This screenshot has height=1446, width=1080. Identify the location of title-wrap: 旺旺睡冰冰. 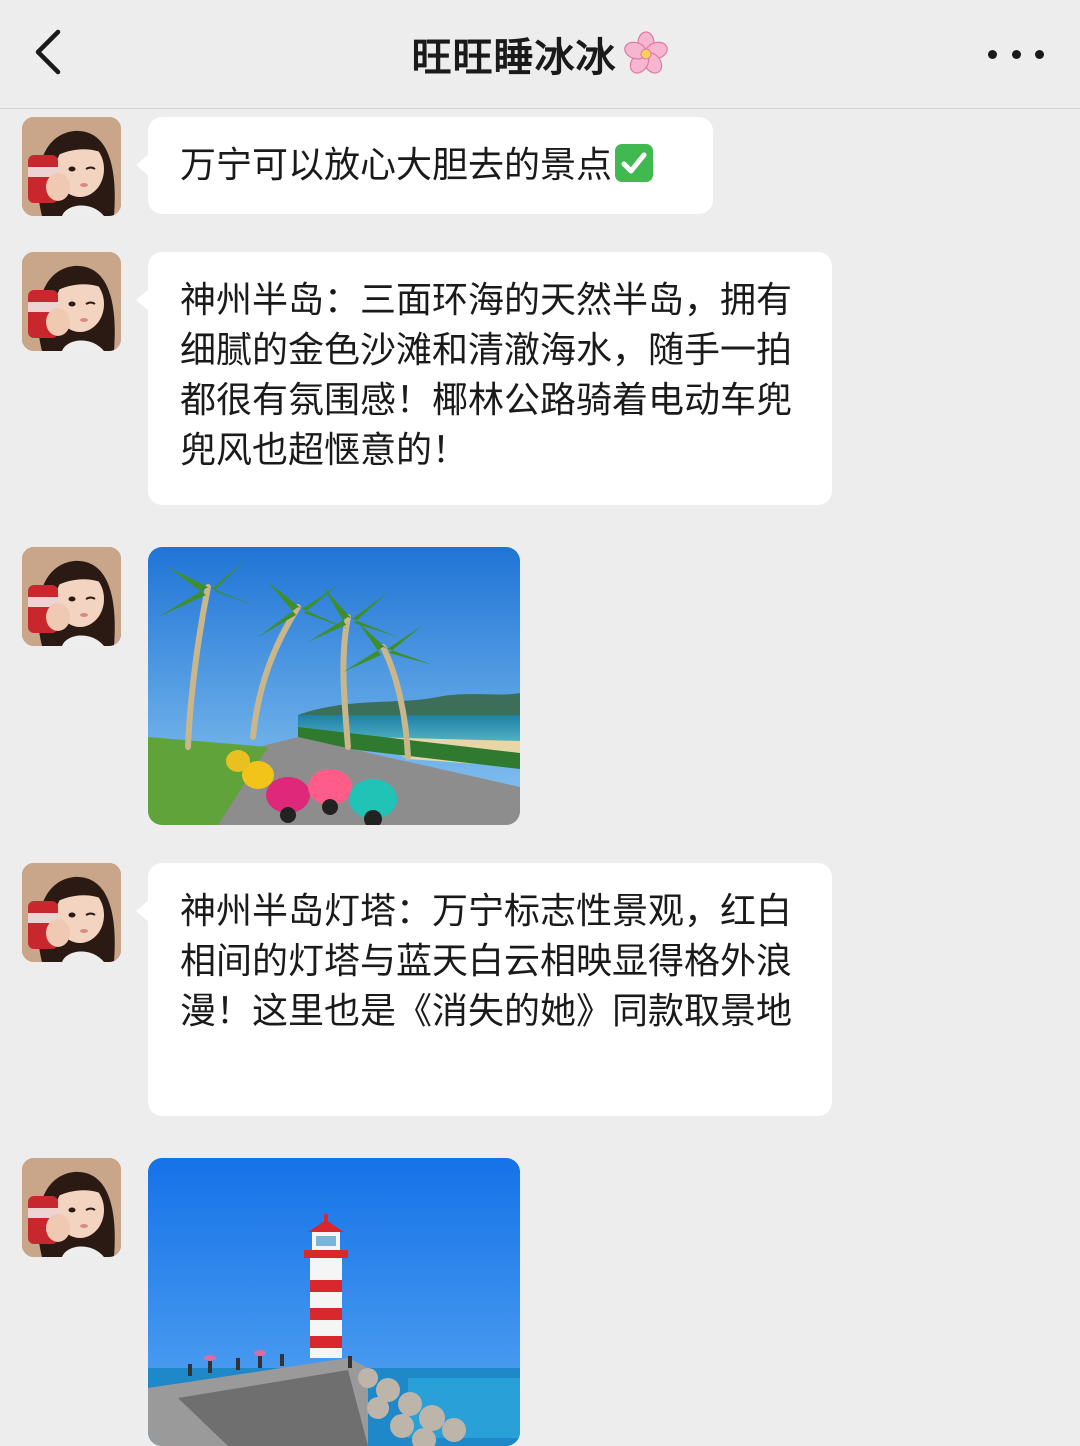
(540, 54).